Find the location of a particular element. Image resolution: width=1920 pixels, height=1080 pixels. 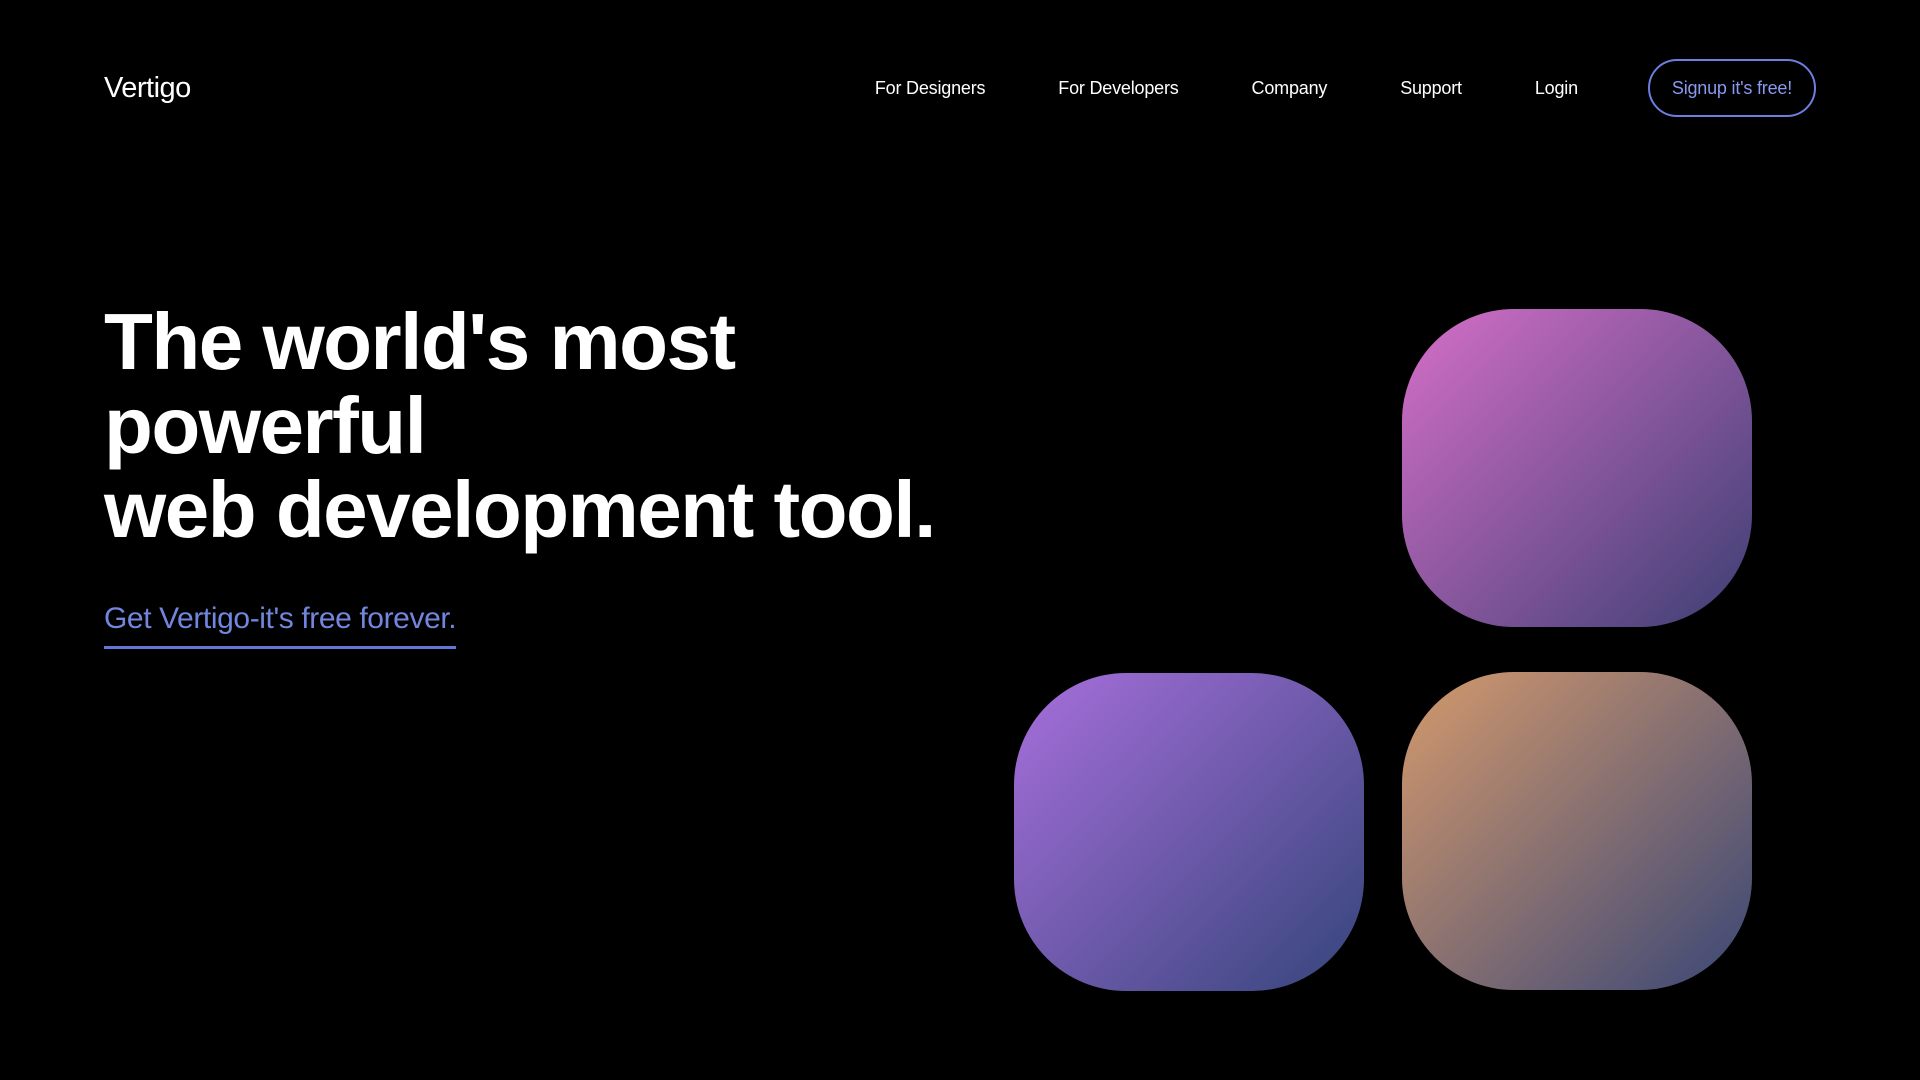

get-vertigo-link: Get Vertigo-it's free forever. is located at coordinates (280, 625).